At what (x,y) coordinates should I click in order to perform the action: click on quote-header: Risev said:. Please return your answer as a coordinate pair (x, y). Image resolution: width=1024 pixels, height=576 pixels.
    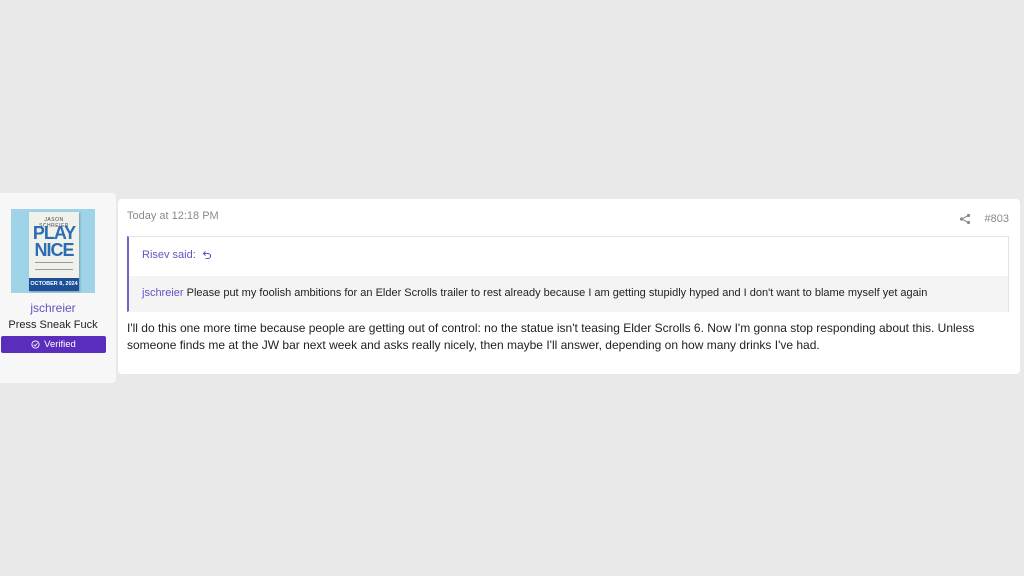
    Looking at the image, I should click on (177, 255).